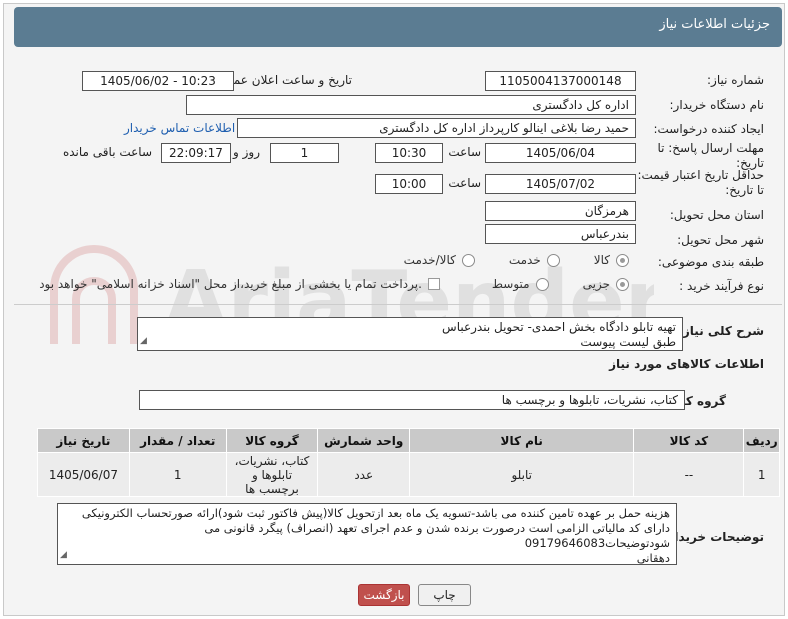  I want to click on col-row: ردیف, so click(761, 440).